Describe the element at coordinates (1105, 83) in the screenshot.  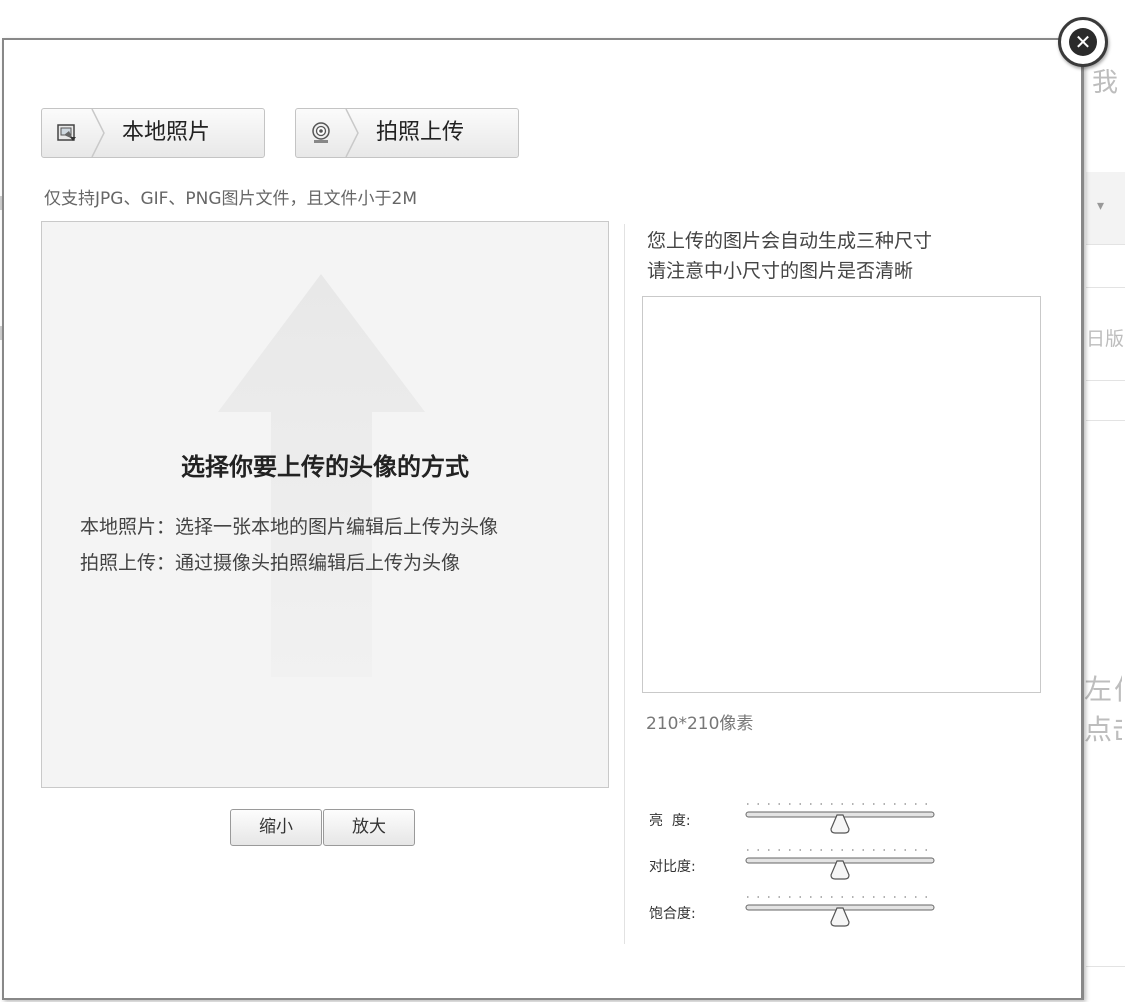
I see `background-text: 我` at that location.